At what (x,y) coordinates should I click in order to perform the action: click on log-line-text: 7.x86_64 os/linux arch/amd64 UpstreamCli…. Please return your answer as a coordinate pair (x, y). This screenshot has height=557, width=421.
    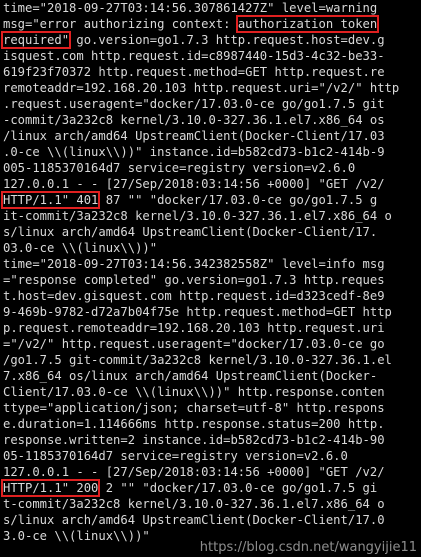
    Looking at the image, I should click on (190, 376).